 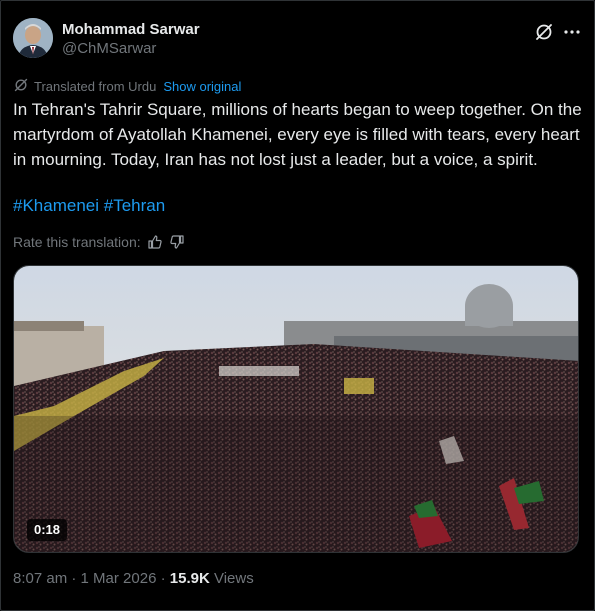 I want to click on video-duration: 0:18, so click(x=47, y=530).